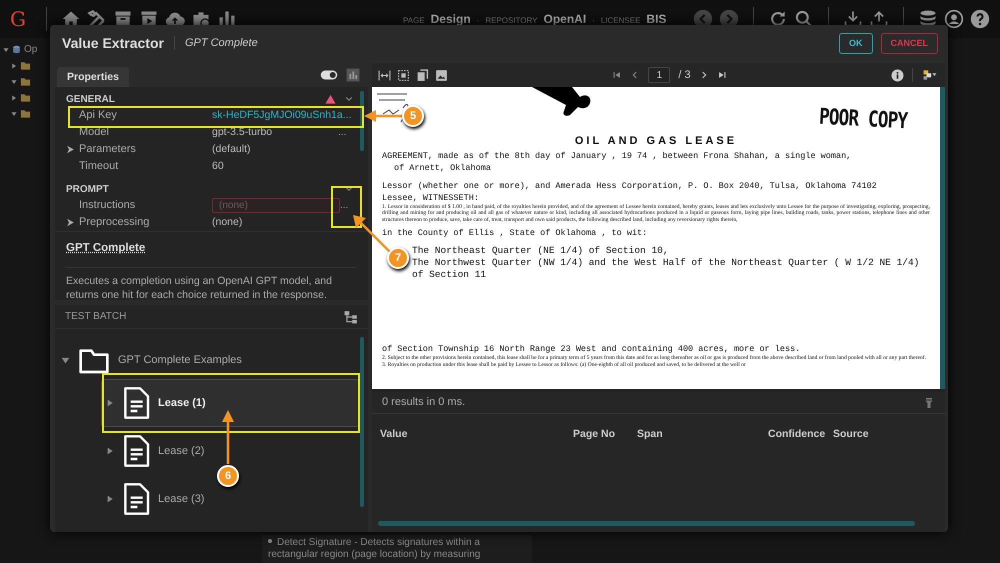 The width and height of the screenshot is (1000, 563). What do you see at coordinates (218, 166) in the screenshot?
I see `property-value: 60` at bounding box center [218, 166].